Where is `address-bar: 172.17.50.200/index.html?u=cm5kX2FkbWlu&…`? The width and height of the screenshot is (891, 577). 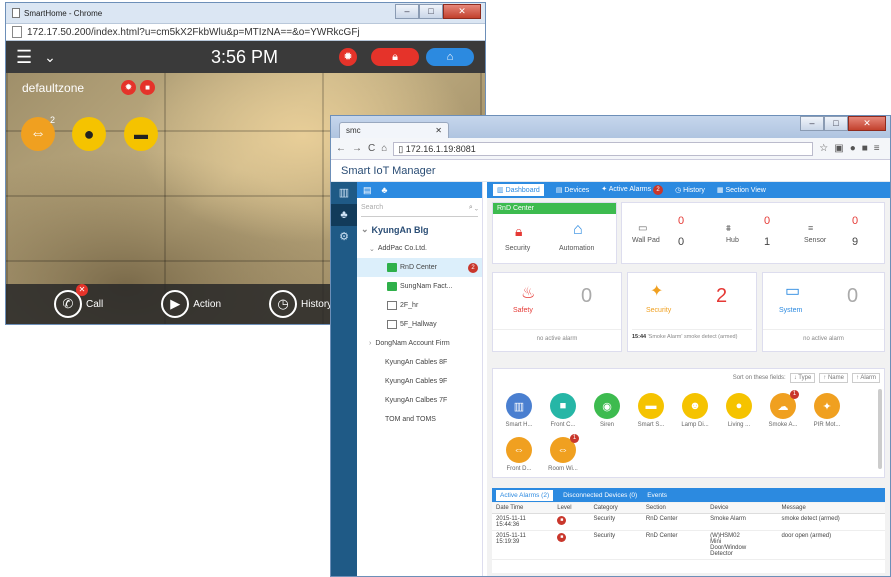
address-bar: 172.17.50.200/index.html?u=cm5kX2FkbWlu&… is located at coordinates (245, 32).